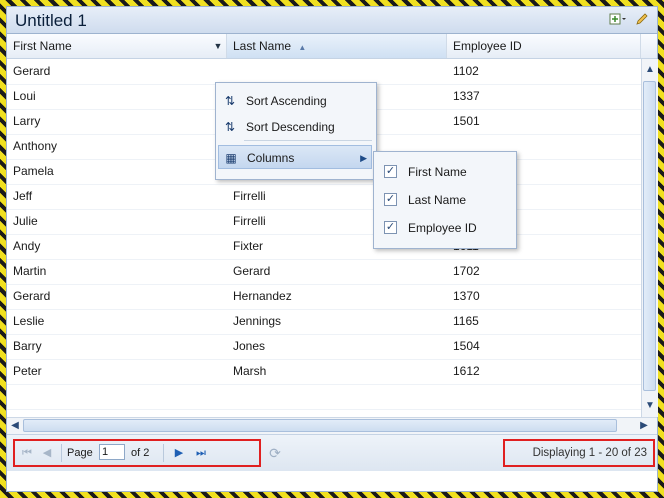 Image resolution: width=664 pixels, height=498 pixels. I want to click on column-menu-trigger: ▼, so click(218, 46).